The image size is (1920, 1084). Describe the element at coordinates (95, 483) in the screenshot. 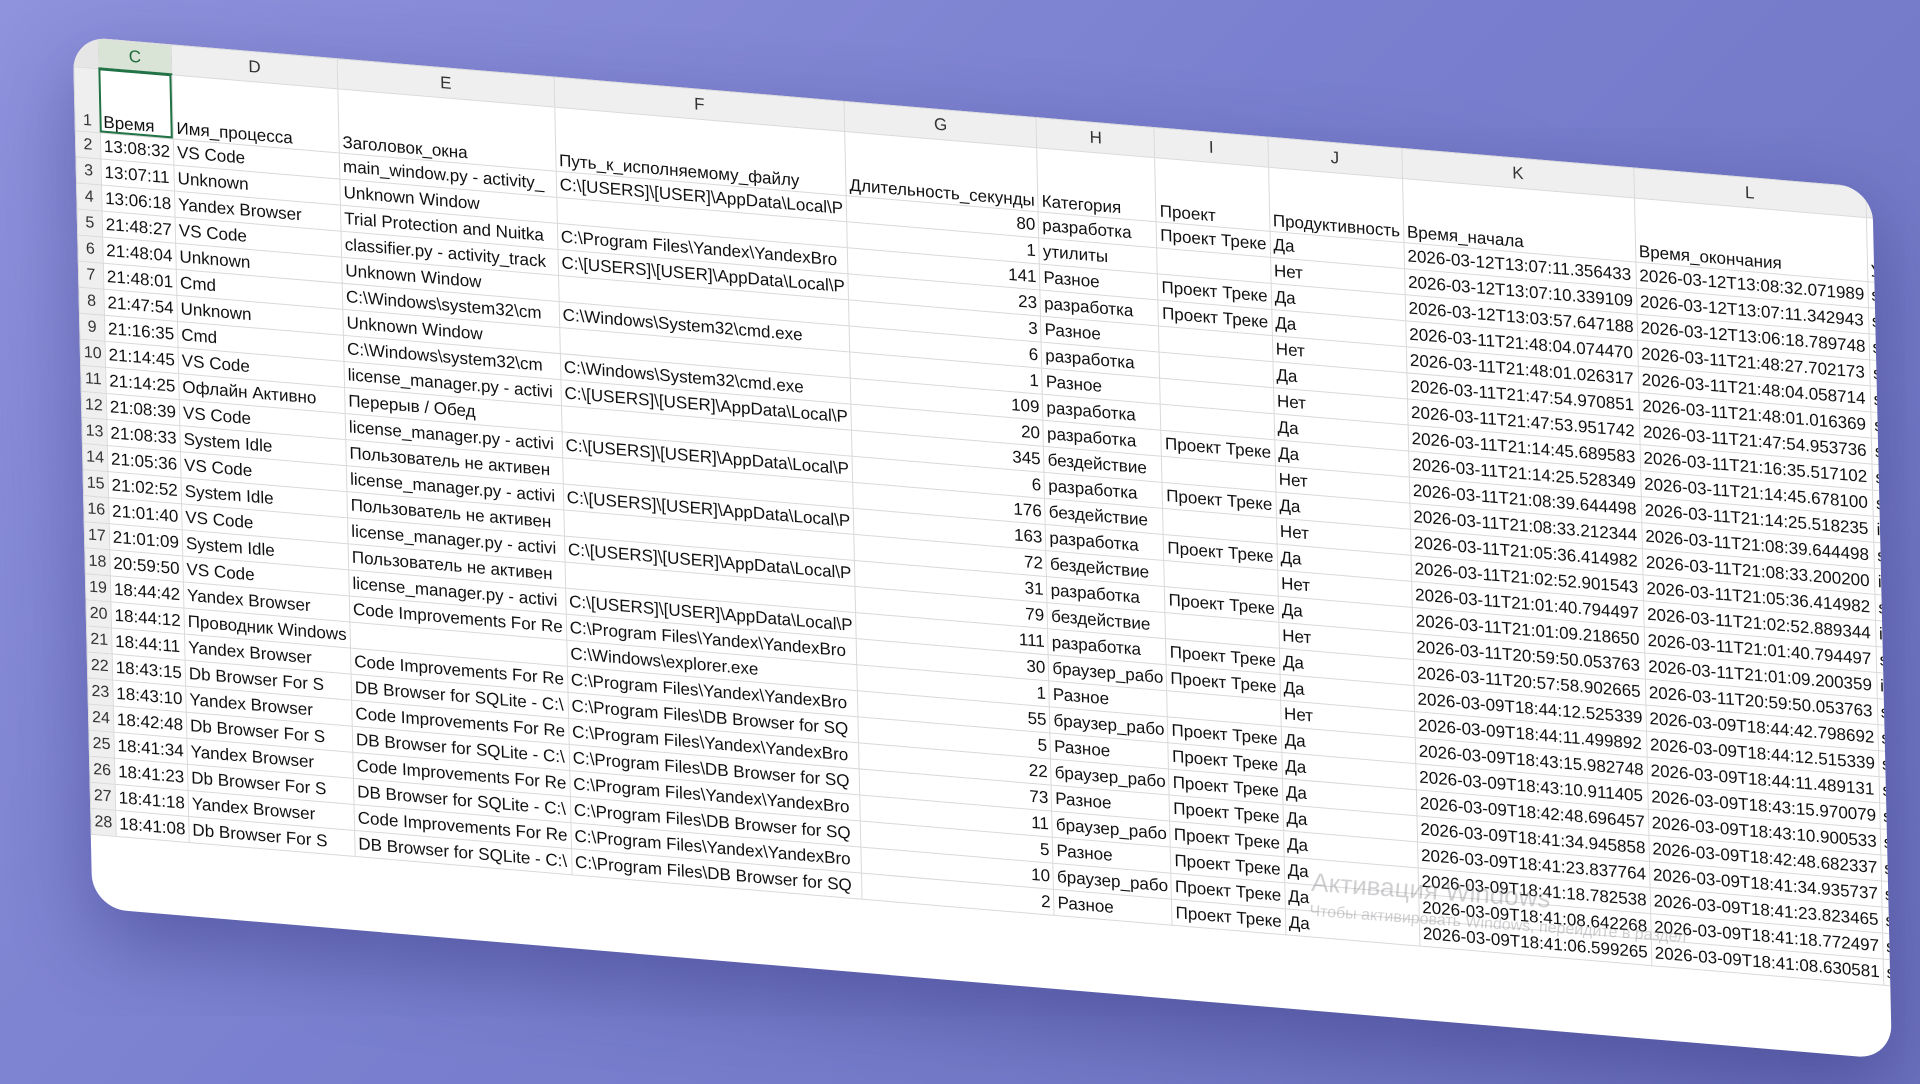

I see `row-number: 15` at that location.